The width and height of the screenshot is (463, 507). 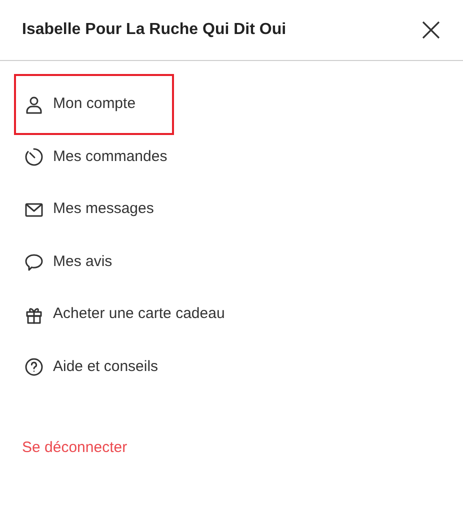 I want to click on logout-link: Se déconnecter, so click(x=75, y=448).